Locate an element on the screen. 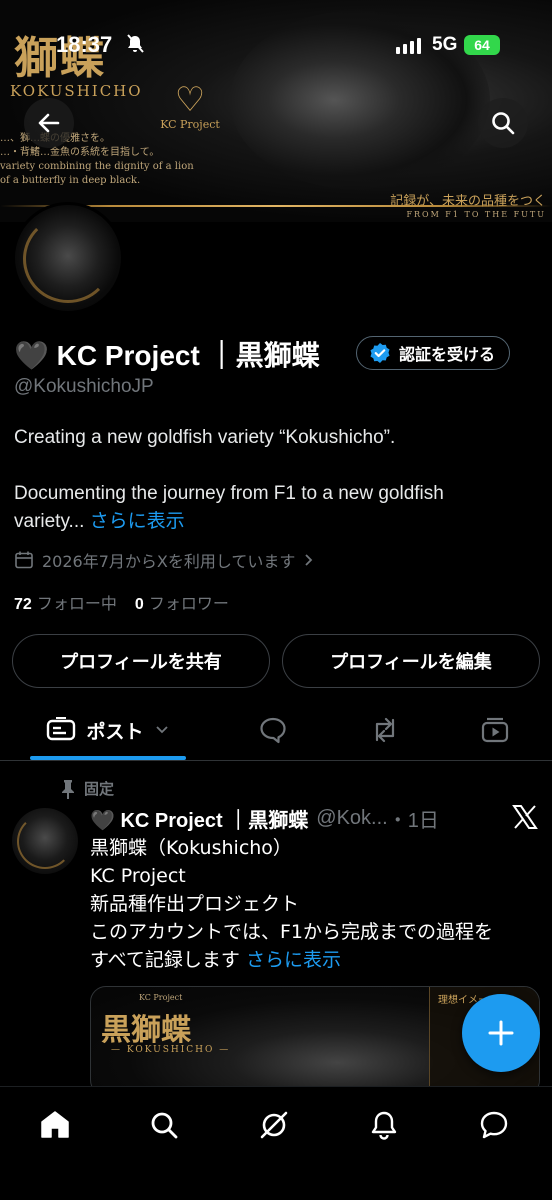 Image resolution: width=552 pixels, height=1200 pixels. home-icon is located at coordinates (55, 1124).